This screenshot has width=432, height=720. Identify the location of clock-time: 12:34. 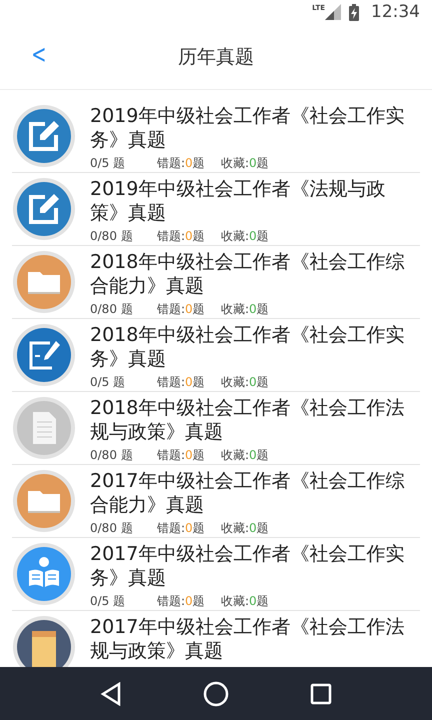
(395, 12).